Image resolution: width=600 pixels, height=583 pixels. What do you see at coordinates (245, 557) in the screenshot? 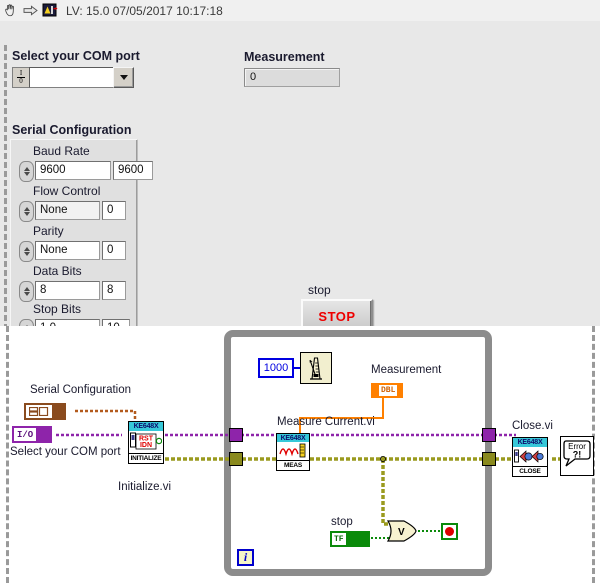
I see `iteration-terminal: i` at bounding box center [245, 557].